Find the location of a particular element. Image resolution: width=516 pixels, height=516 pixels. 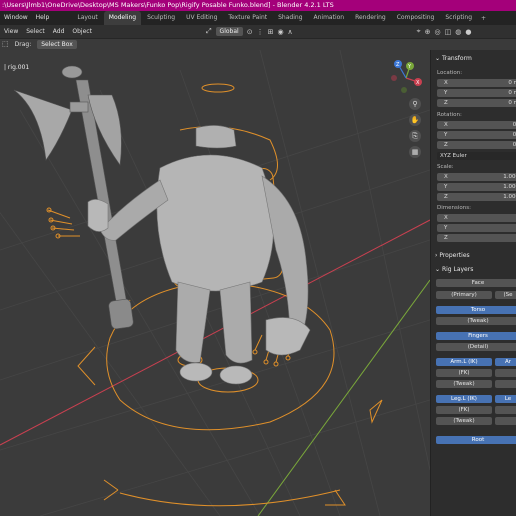

active-object-label: | rig.001 is located at coordinates (17, 67).